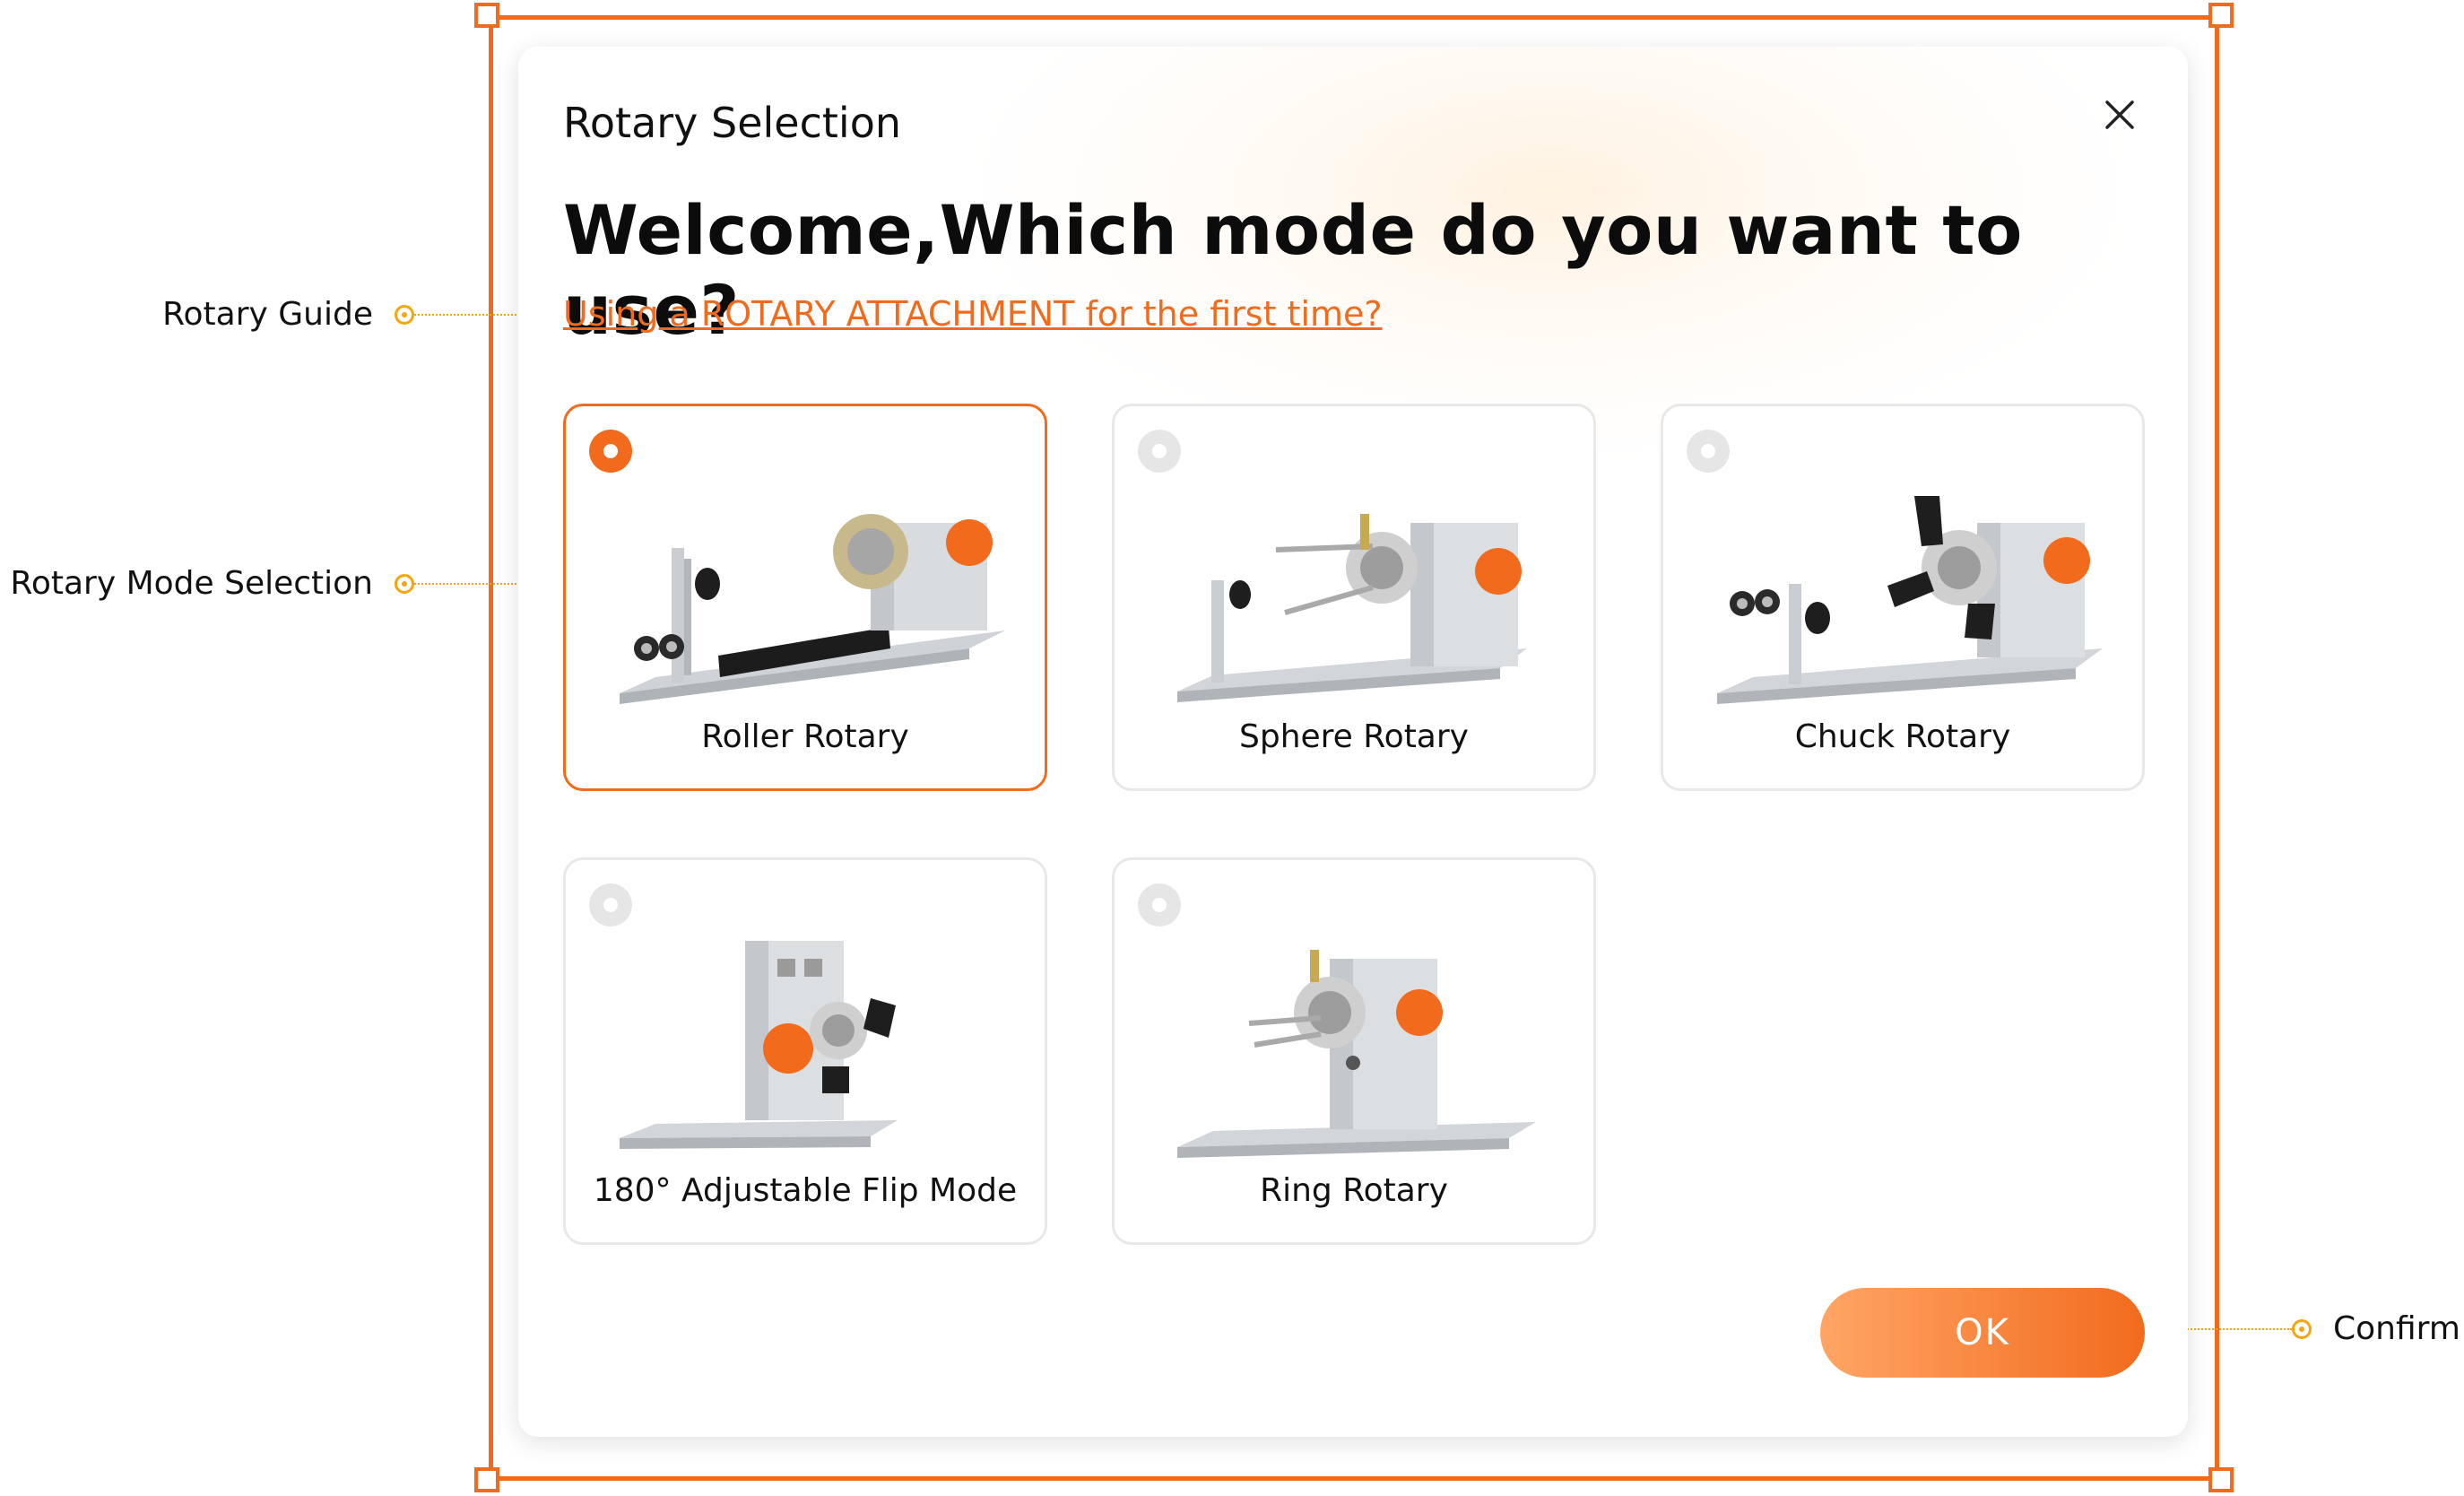  I want to click on option-sphere-rotary: Sphere Rotary, so click(1354, 597).